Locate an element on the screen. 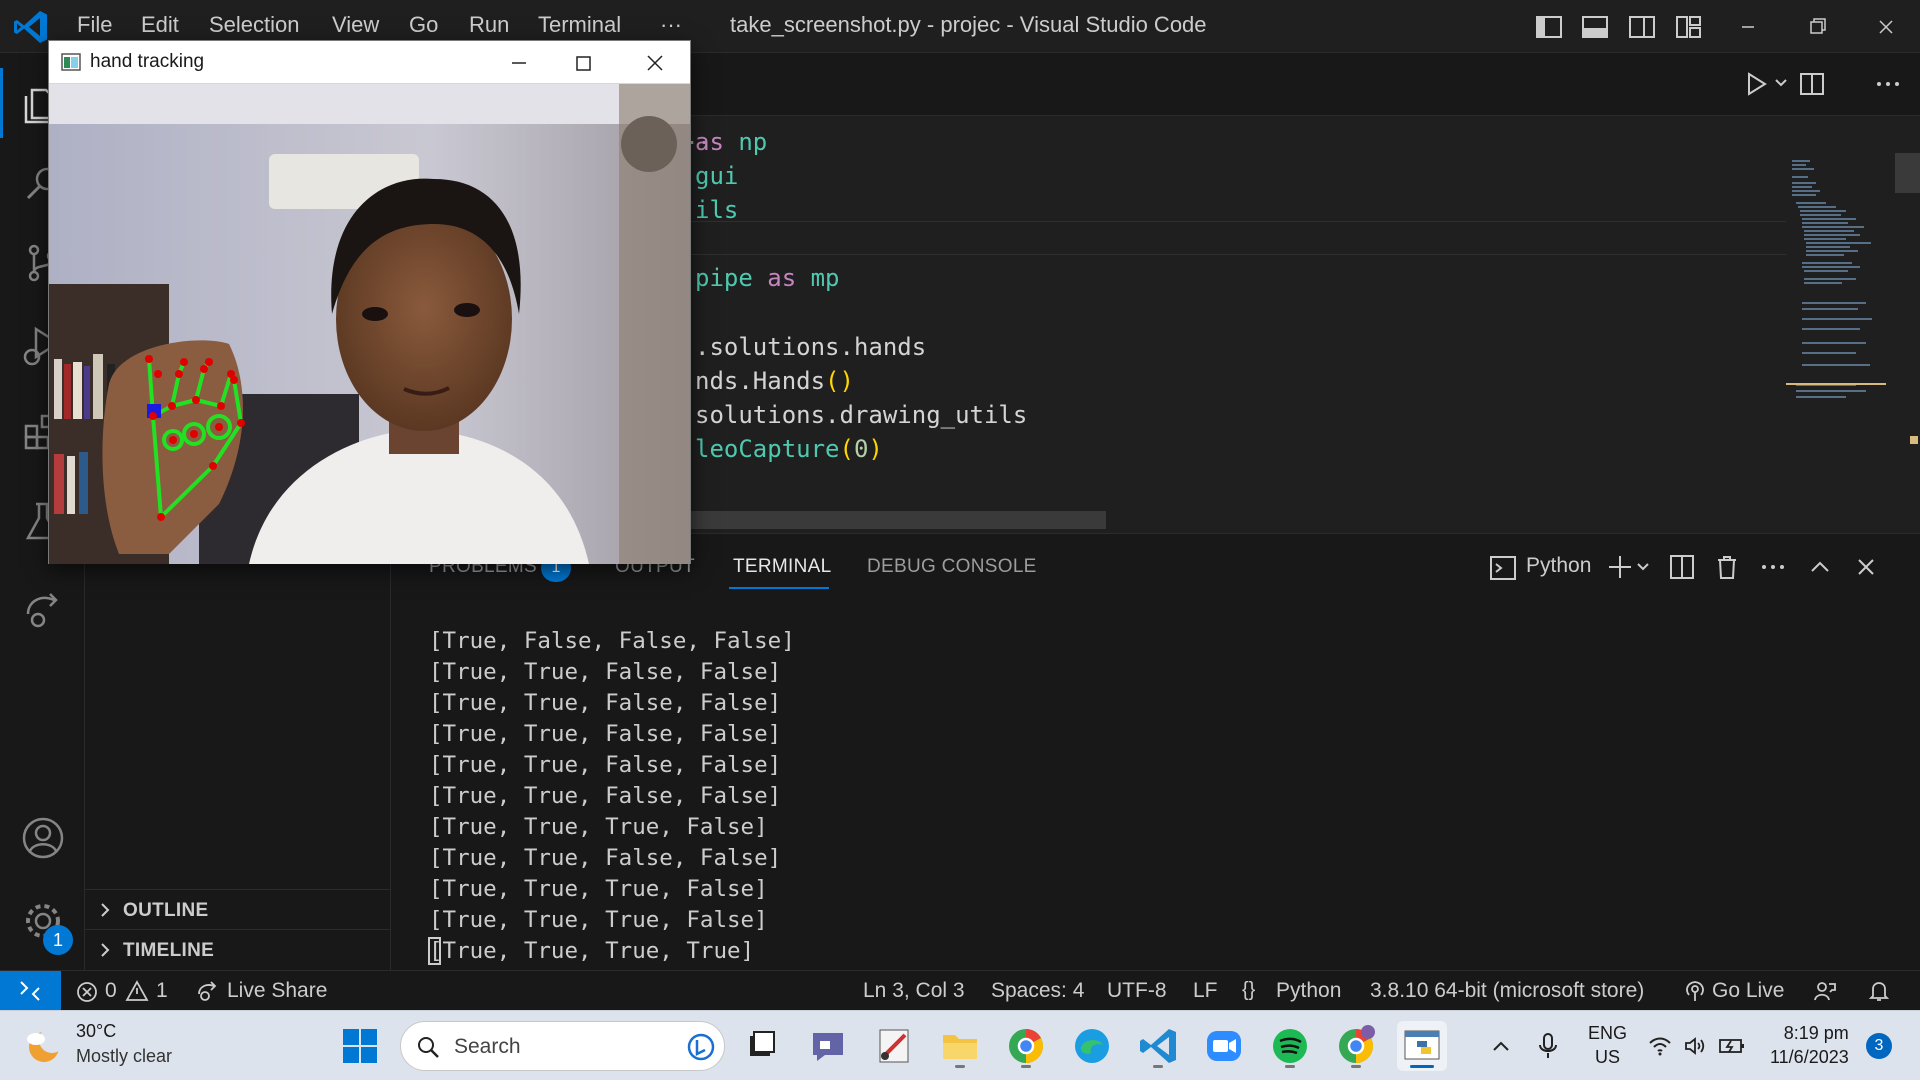 The image size is (1920, 1080). run-python-file-icon is located at coordinates (1756, 84).